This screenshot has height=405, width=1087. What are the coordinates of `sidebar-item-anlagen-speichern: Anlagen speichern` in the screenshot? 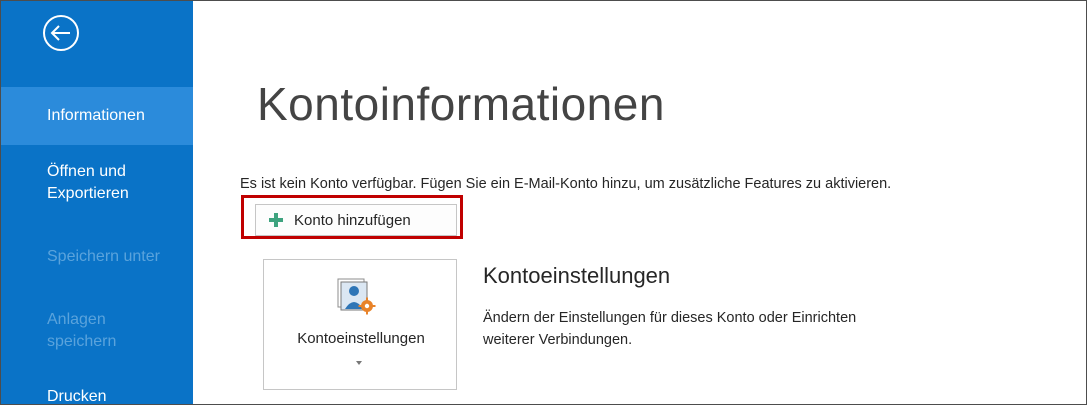 It's located at (66, 331).